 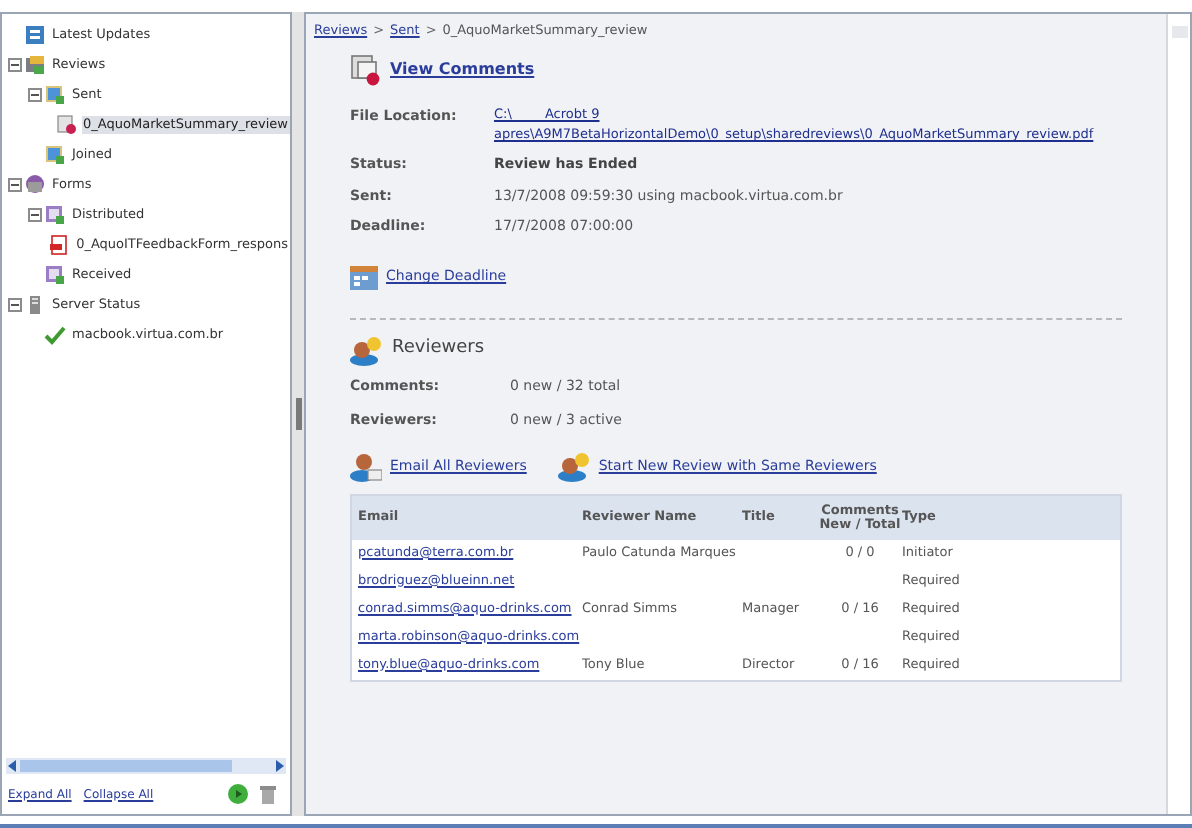 What do you see at coordinates (462, 70) in the screenshot?
I see `view-comments-link: View Comments` at bounding box center [462, 70].